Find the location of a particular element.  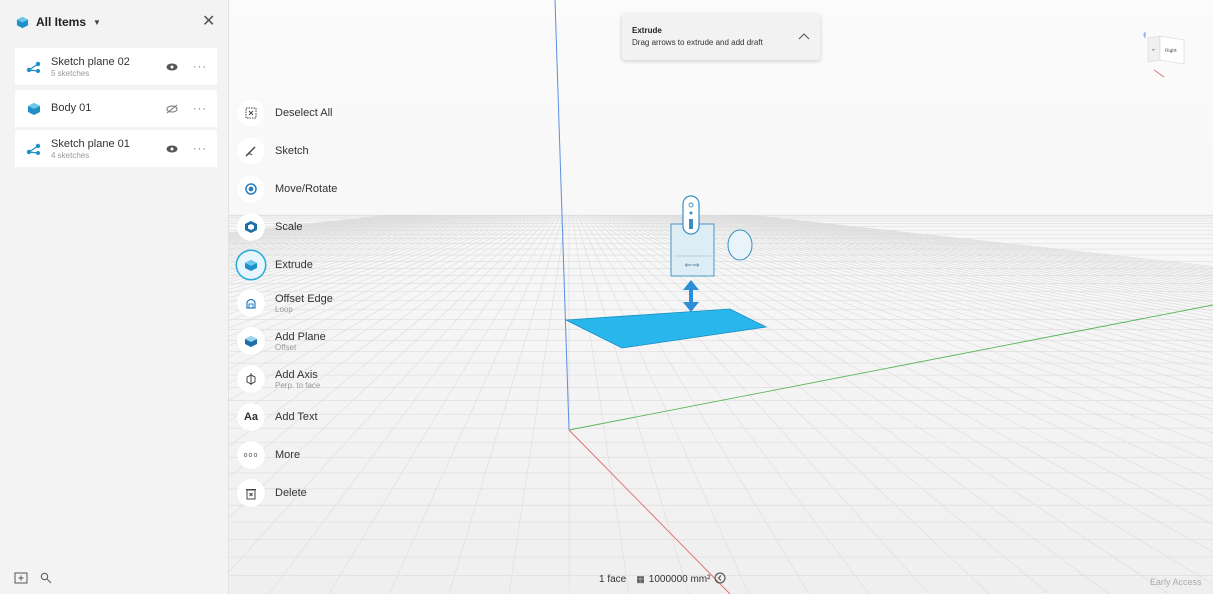

tool-label: Add Axis is located at coordinates (296, 374).